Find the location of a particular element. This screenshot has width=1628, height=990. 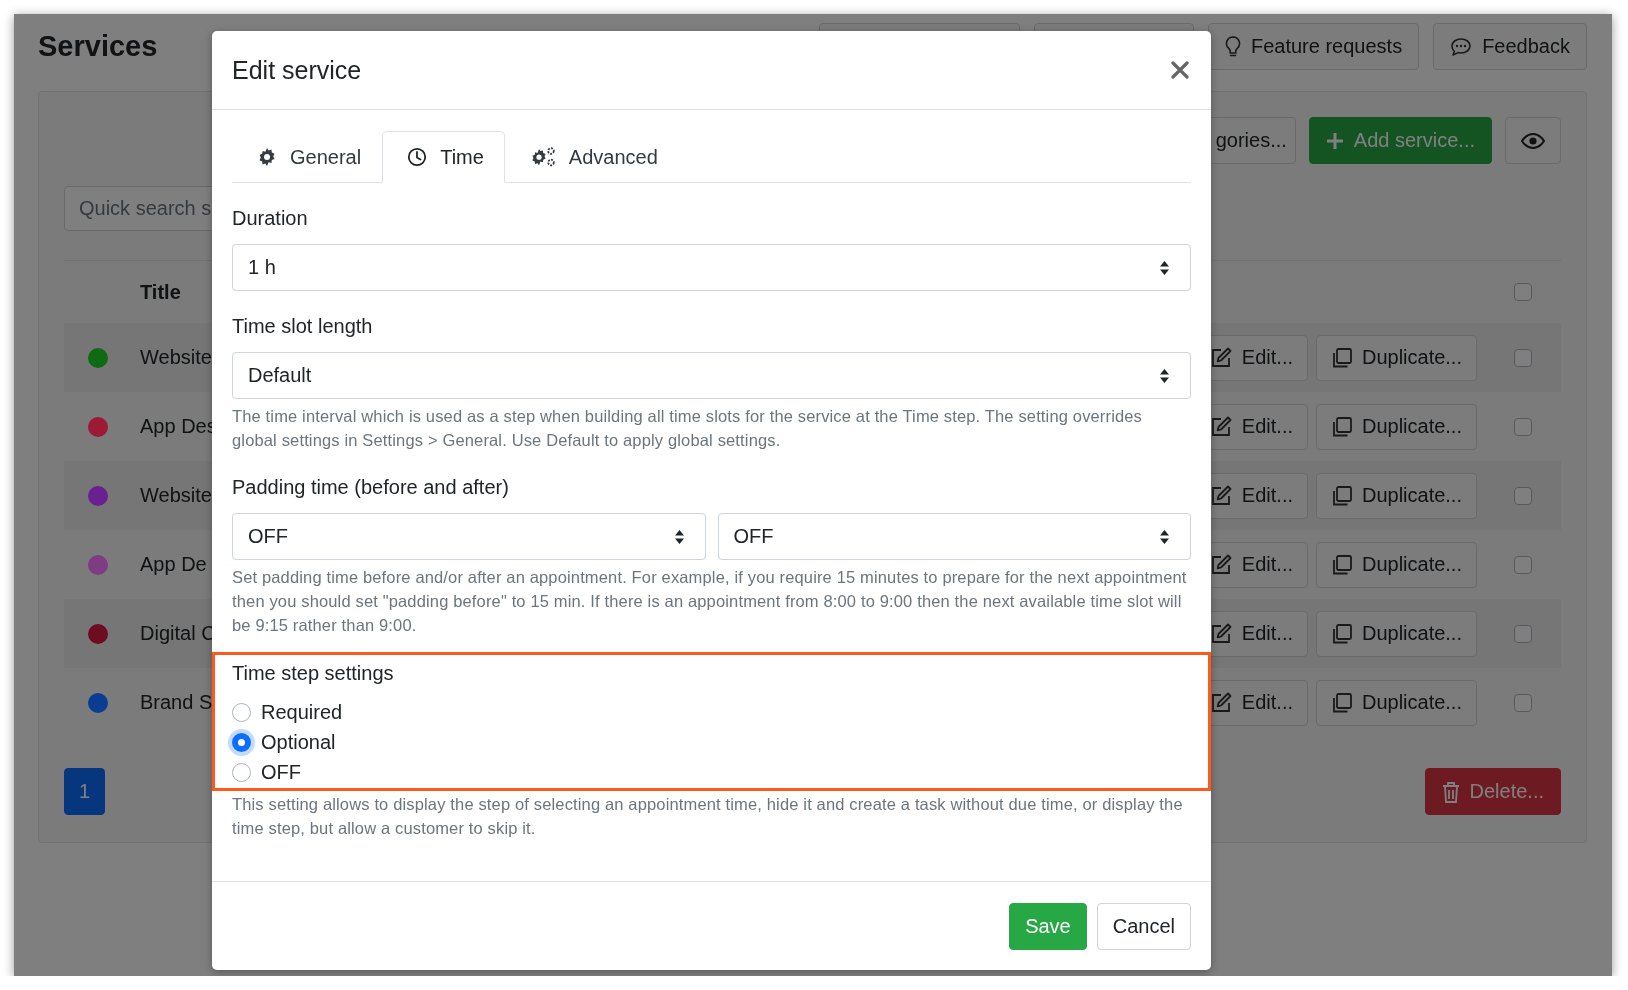

help-text: Set padding time before and/or after an appointment. For example, if you require 15 minutes to prepare for the next appointment then you should set "padding before" to 15 min. If there is an appointment from 8:00 to 9:00 then the next available time slot will be 9:15 rather than 9:00. is located at coordinates (710, 601).